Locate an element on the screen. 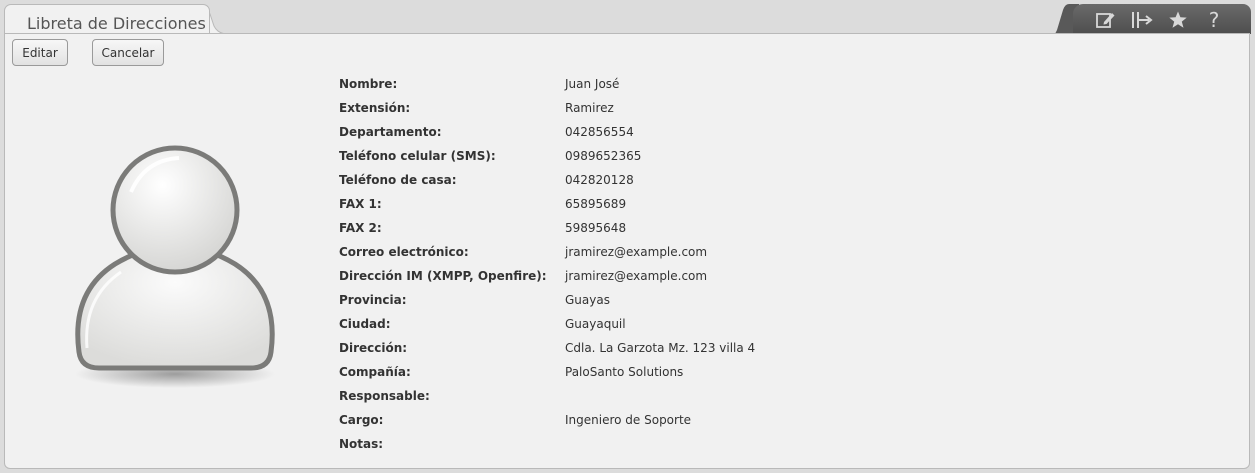 The width and height of the screenshot is (1255, 473). field-value-im-address: jramirez@example.com is located at coordinates (636, 276).